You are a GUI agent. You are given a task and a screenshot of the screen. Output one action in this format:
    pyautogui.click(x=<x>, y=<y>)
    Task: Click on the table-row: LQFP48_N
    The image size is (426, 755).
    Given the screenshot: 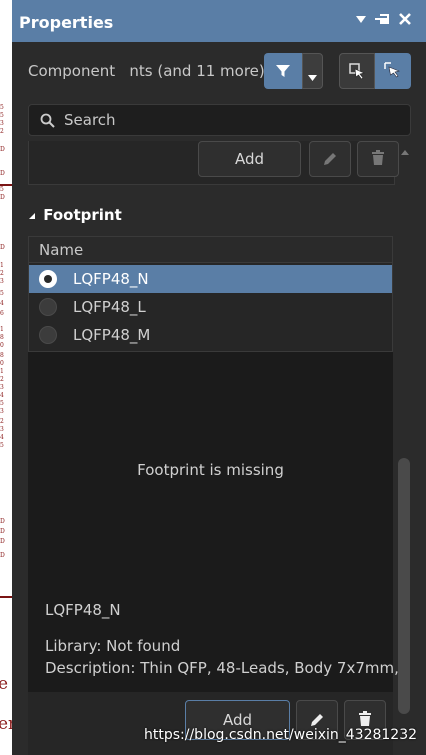 What is the action you would take?
    pyautogui.click(x=210, y=279)
    